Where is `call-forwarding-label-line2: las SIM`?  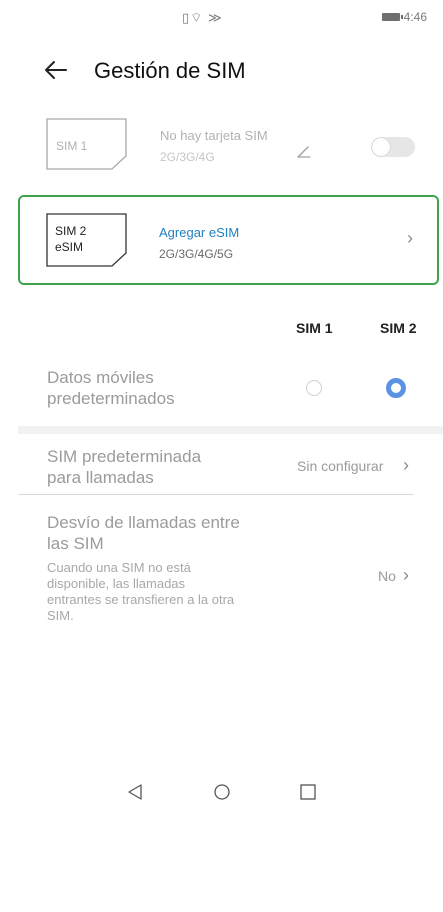 call-forwarding-label-line2: las SIM is located at coordinates (75, 543).